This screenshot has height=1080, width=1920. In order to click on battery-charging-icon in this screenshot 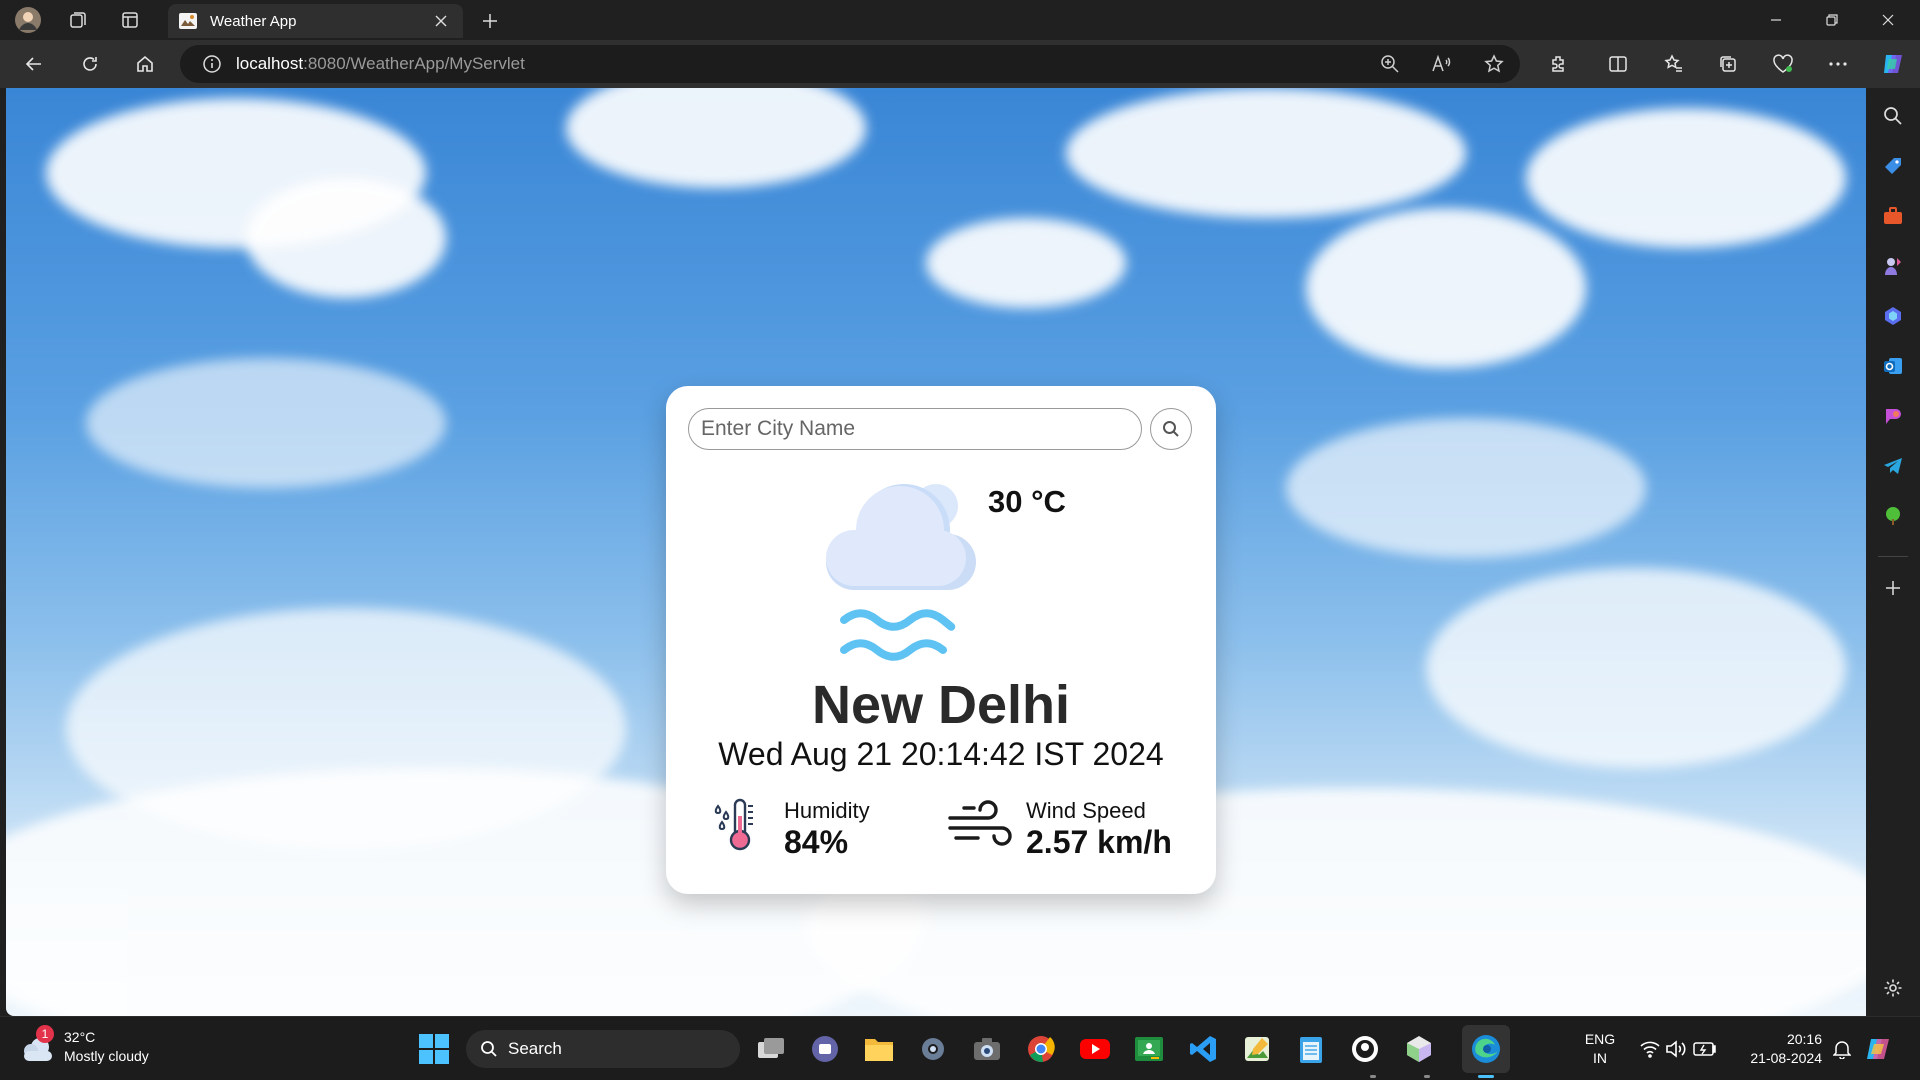, I will do `click(1705, 1049)`.